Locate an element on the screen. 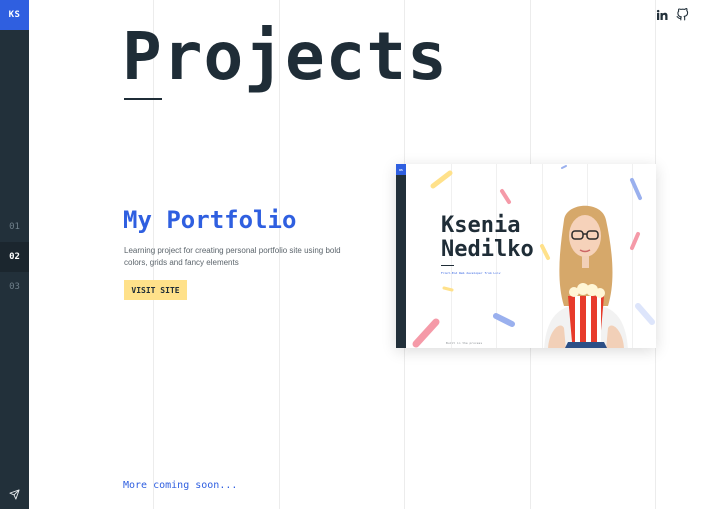 The width and height of the screenshot is (717, 509). logo: KS is located at coordinates (14, 15).